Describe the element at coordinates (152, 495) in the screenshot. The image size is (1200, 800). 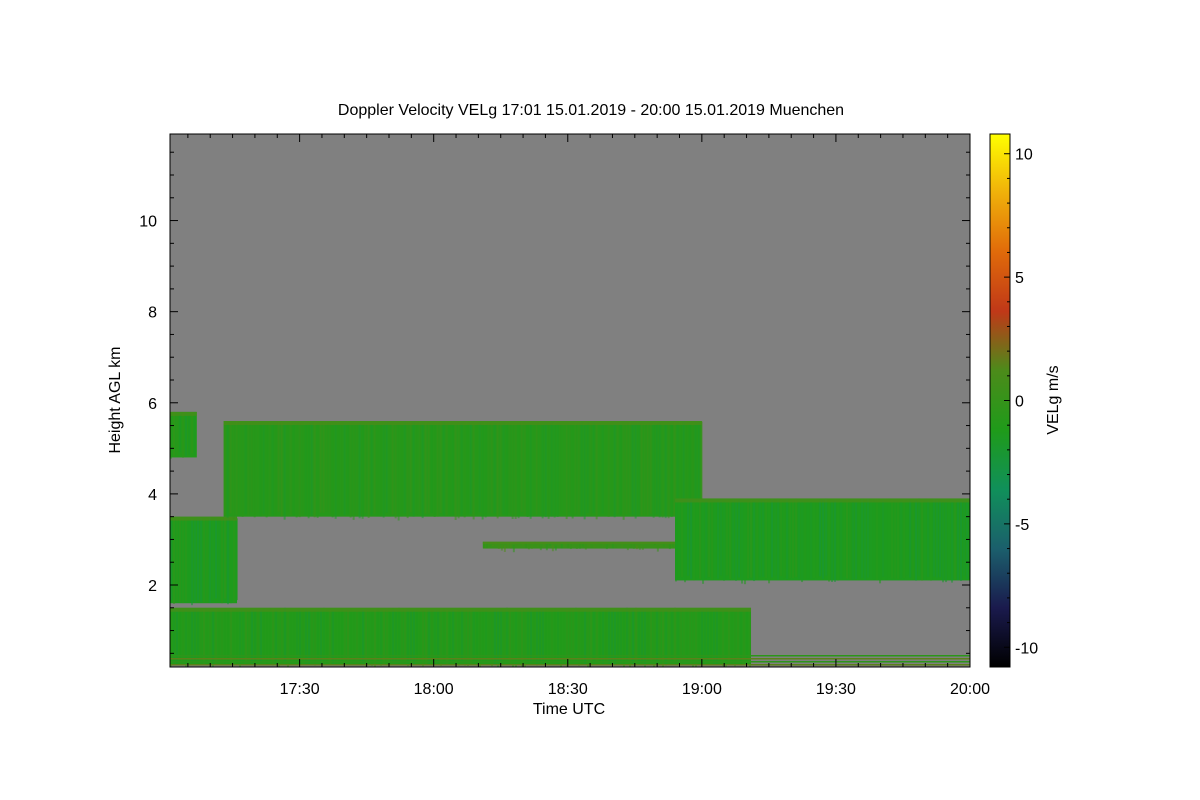
I see `y-tick-label: 4` at that location.